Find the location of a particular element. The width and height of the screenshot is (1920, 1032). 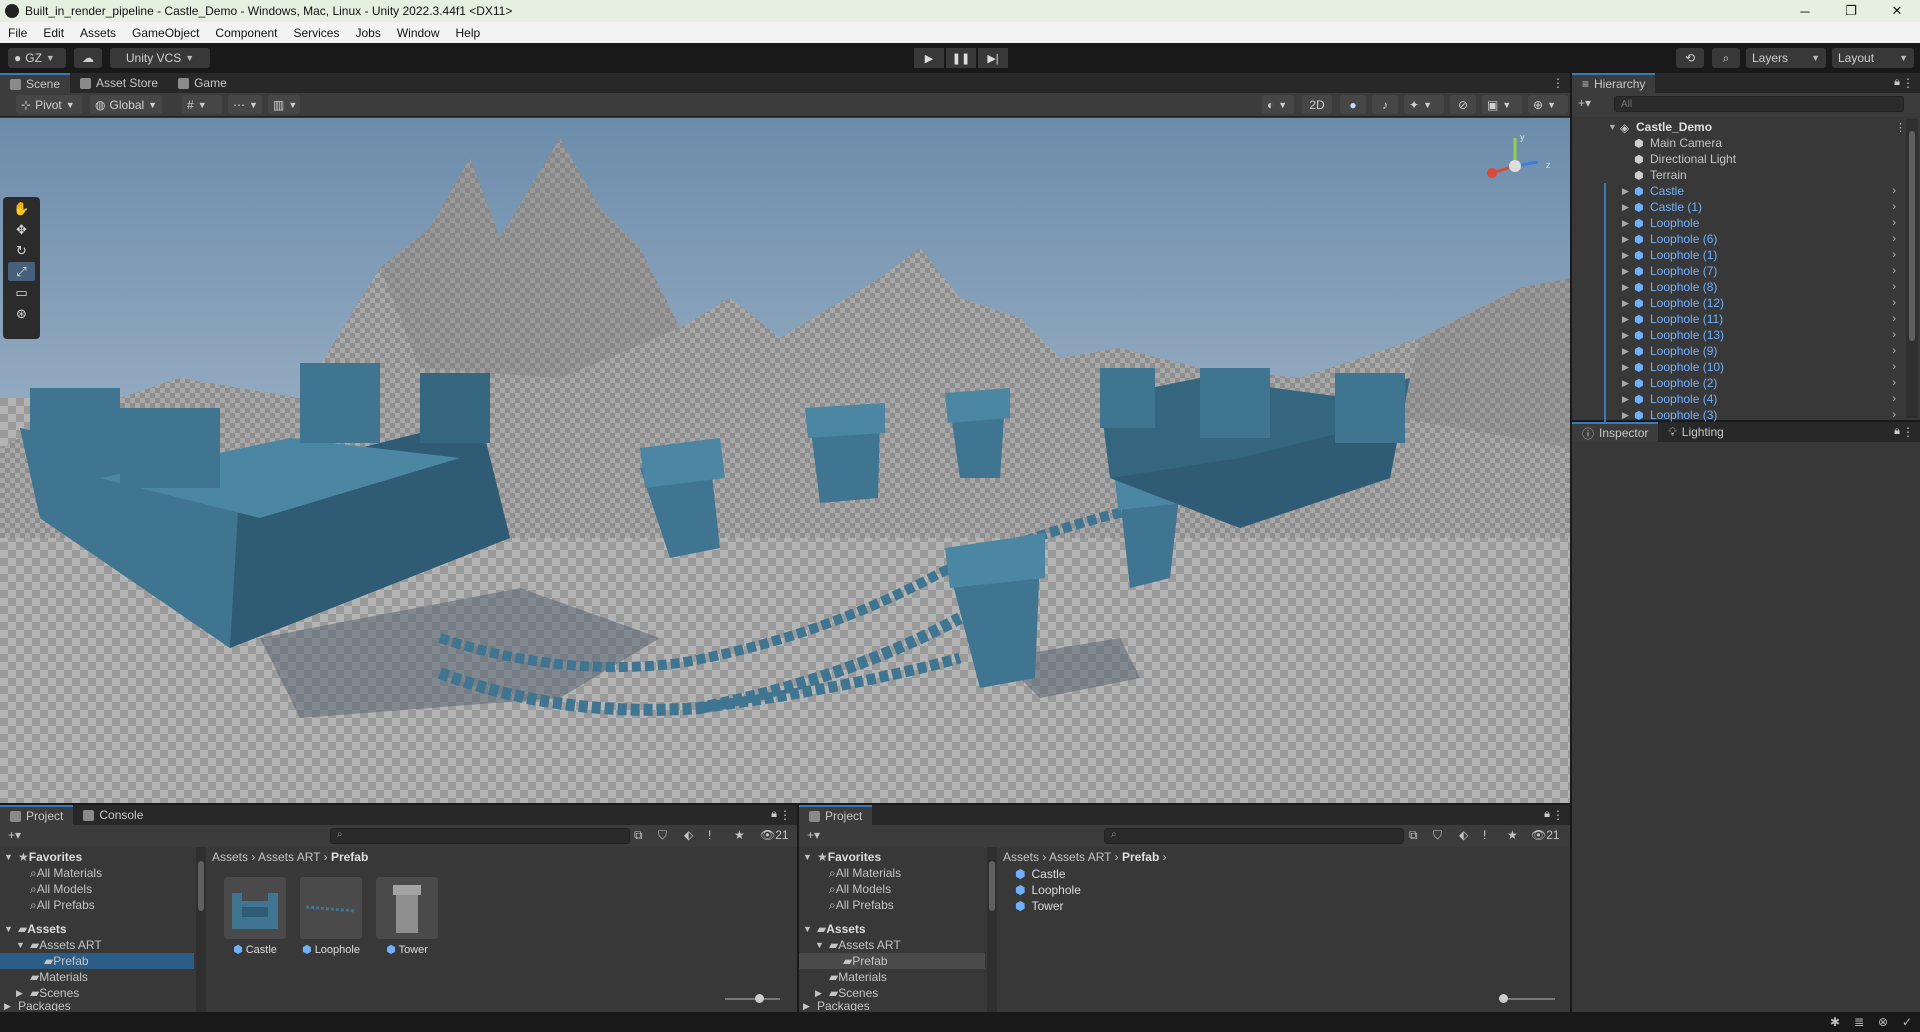

grid-snap-button: # ▼ is located at coordinates (202, 104).